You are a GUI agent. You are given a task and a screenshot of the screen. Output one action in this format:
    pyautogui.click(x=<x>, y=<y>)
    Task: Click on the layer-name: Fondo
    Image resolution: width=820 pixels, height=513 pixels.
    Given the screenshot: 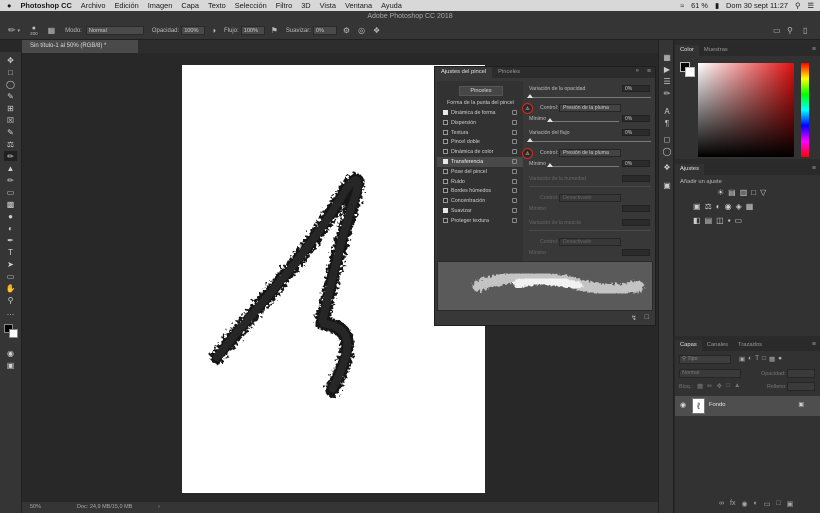 What is the action you would take?
    pyautogui.click(x=717, y=405)
    